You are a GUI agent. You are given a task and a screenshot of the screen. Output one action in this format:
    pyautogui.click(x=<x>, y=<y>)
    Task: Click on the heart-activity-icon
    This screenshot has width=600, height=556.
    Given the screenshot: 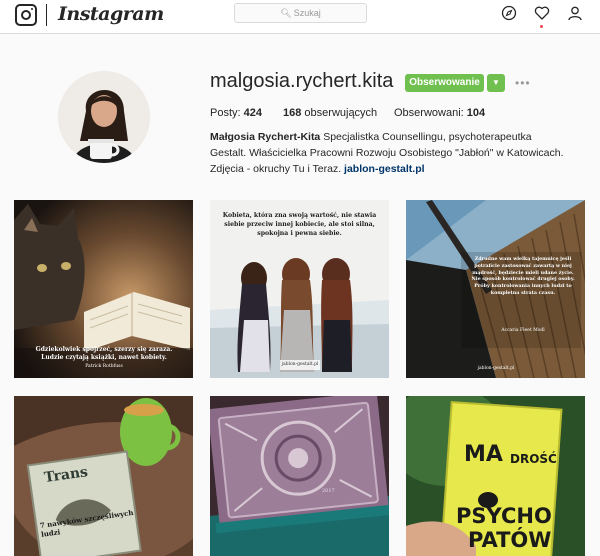 What is the action you would take?
    pyautogui.click(x=542, y=13)
    